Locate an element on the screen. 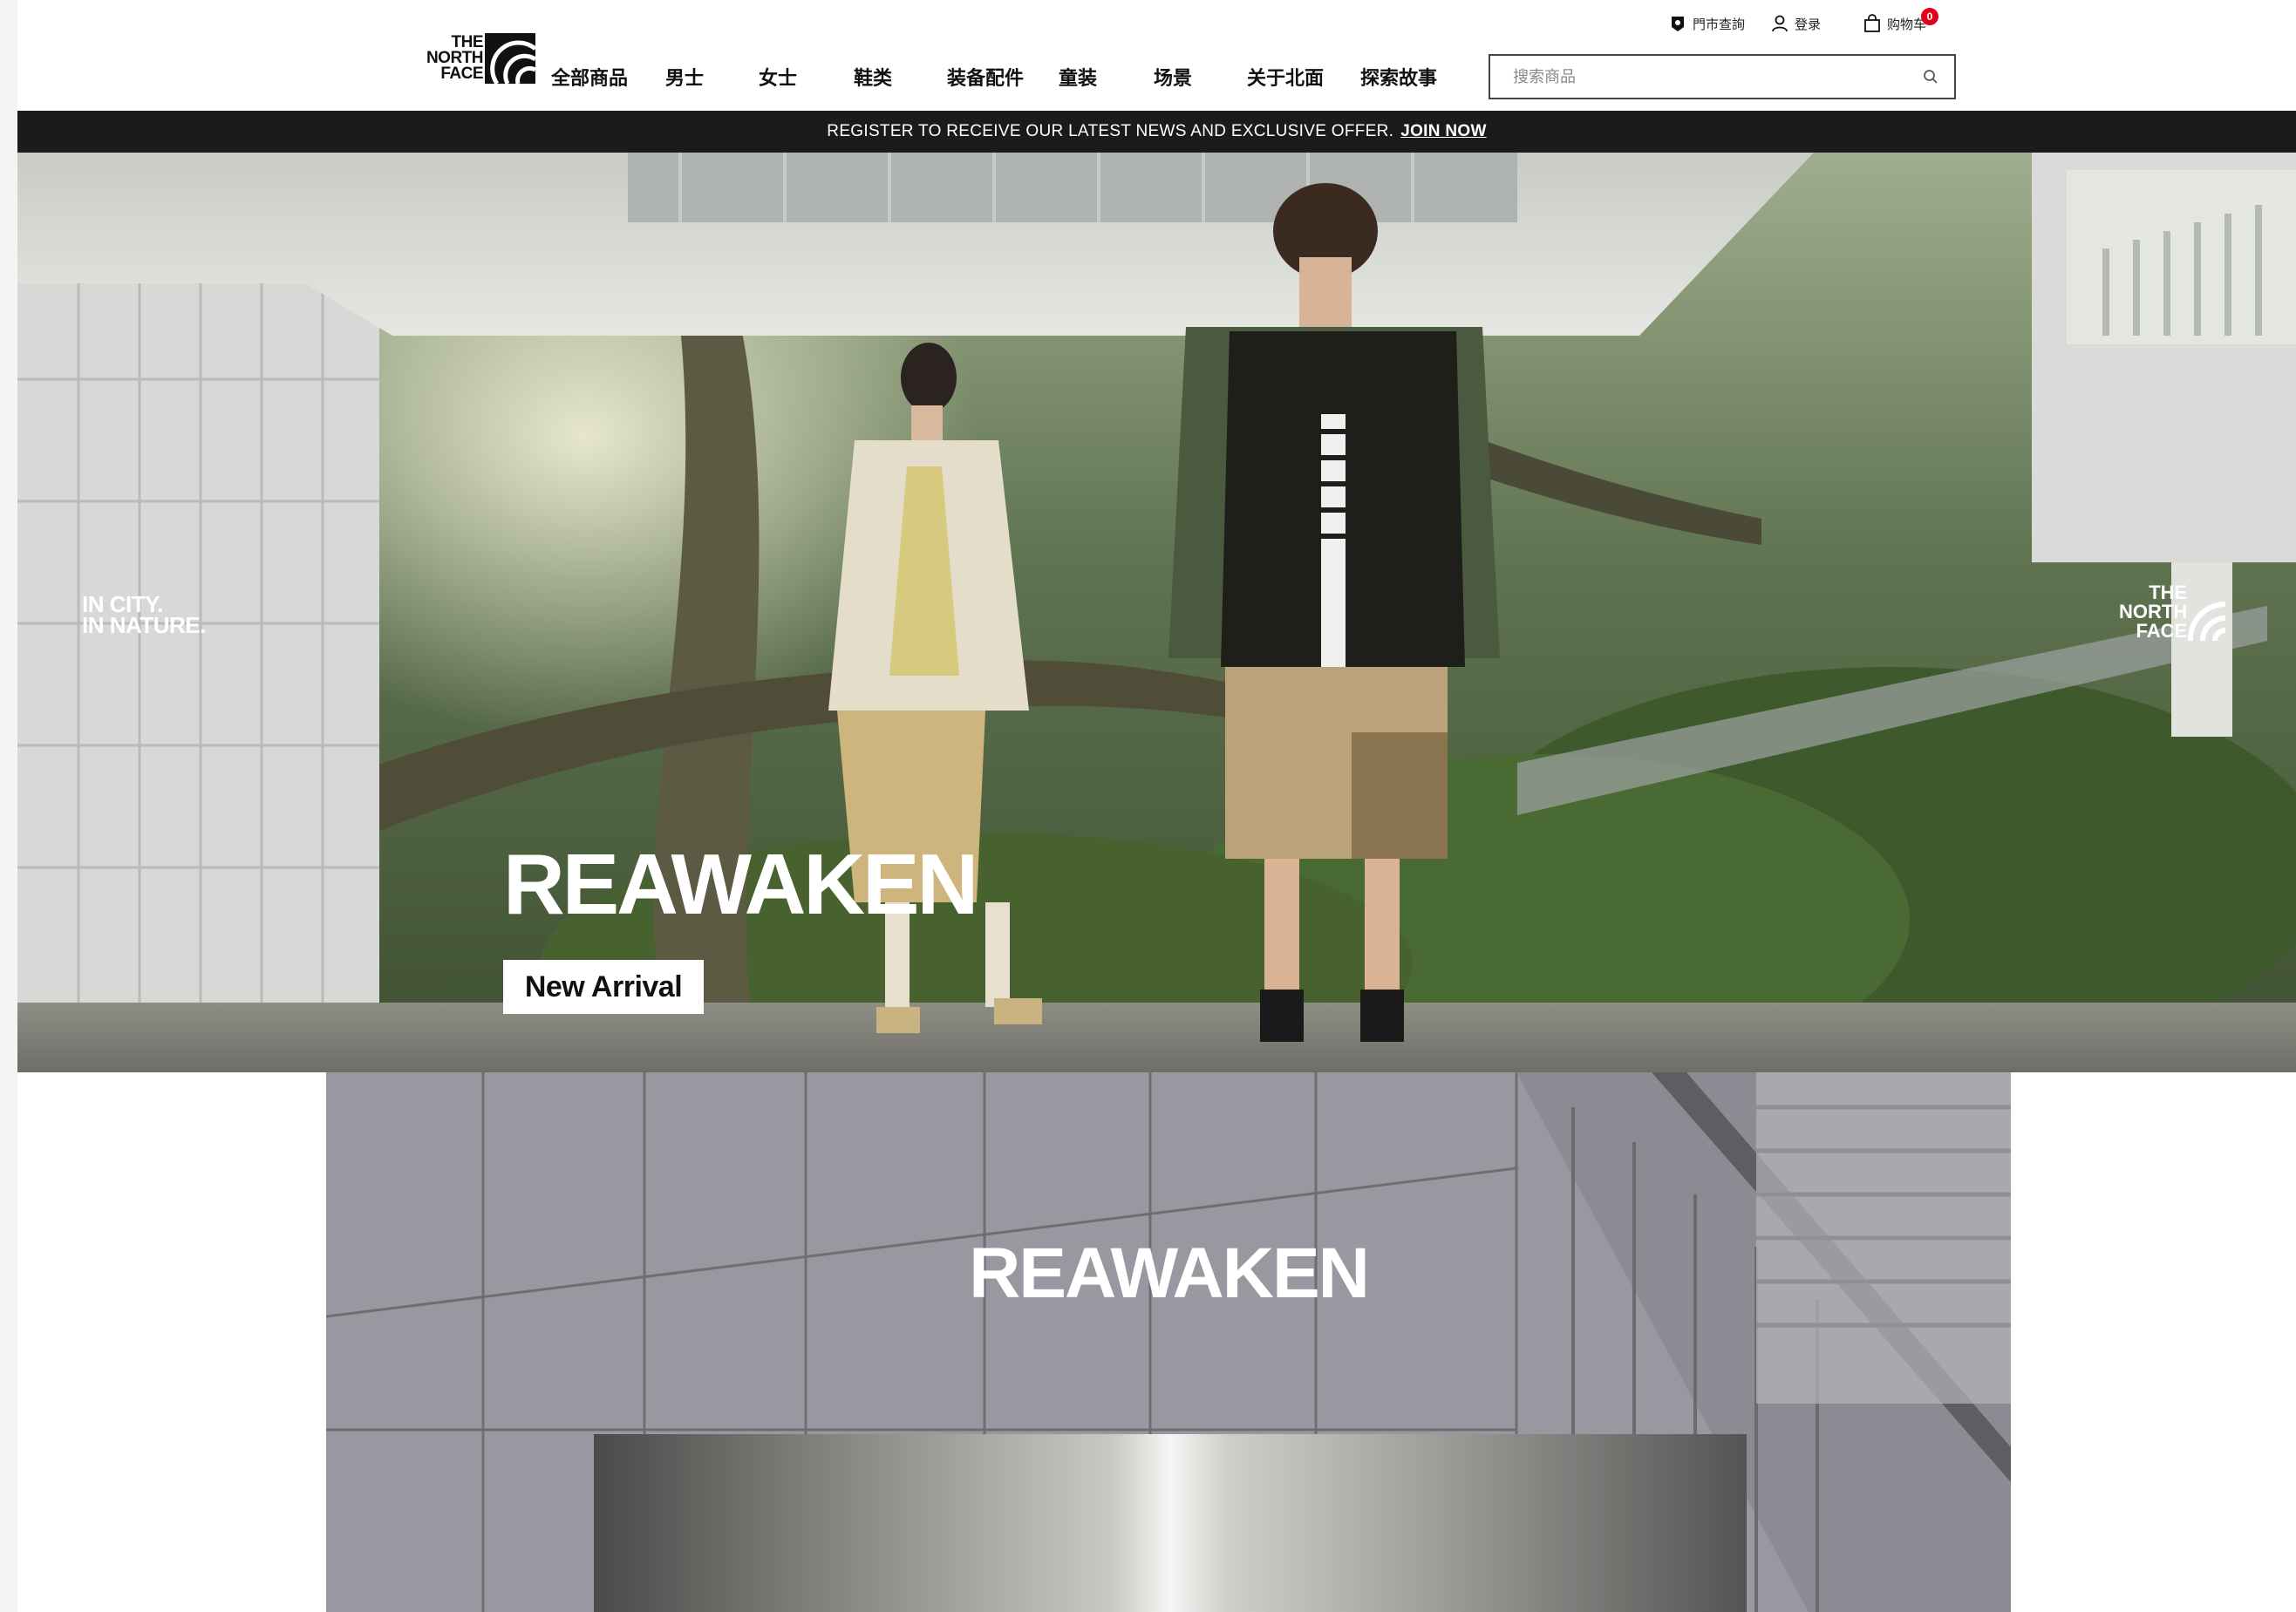 This screenshot has height=1612, width=2296. search-box is located at coordinates (1722, 76).